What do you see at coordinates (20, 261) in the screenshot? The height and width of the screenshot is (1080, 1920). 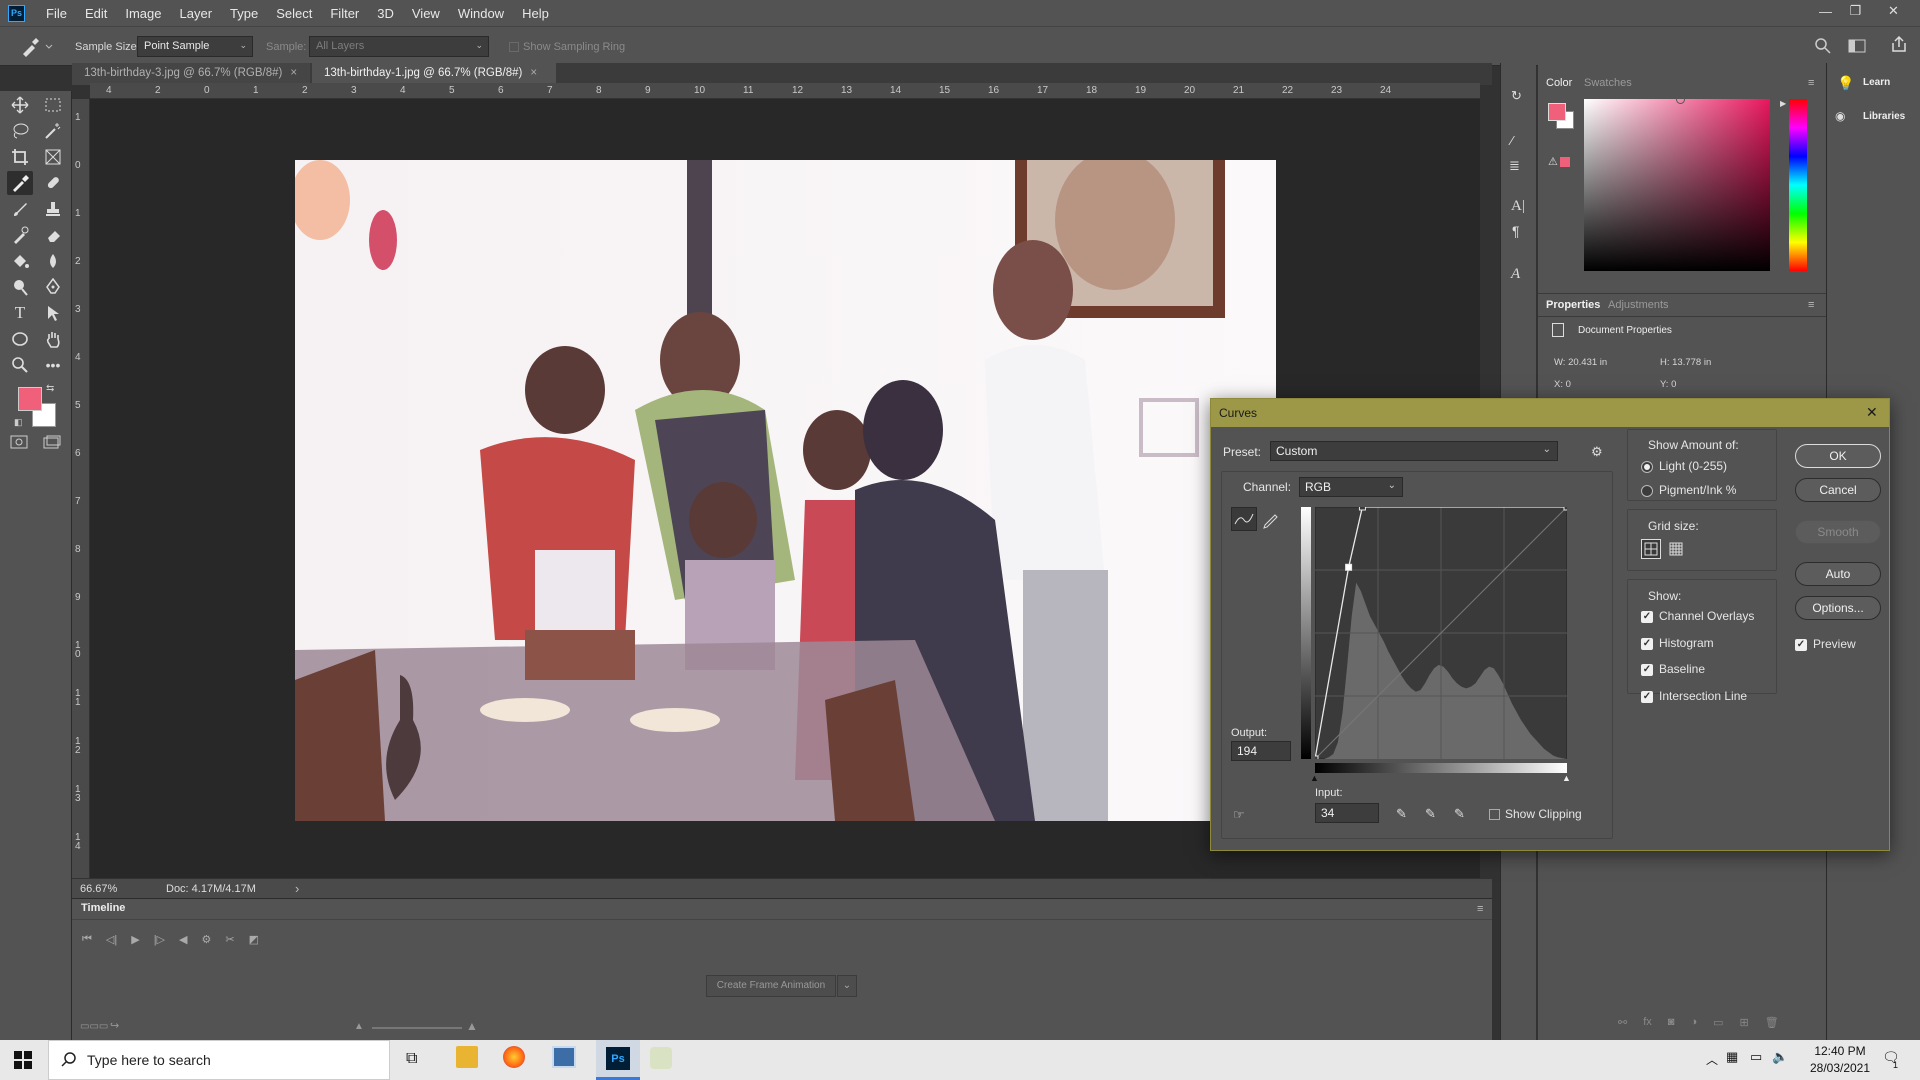 I see `paint-bucket-tool-icon` at bounding box center [20, 261].